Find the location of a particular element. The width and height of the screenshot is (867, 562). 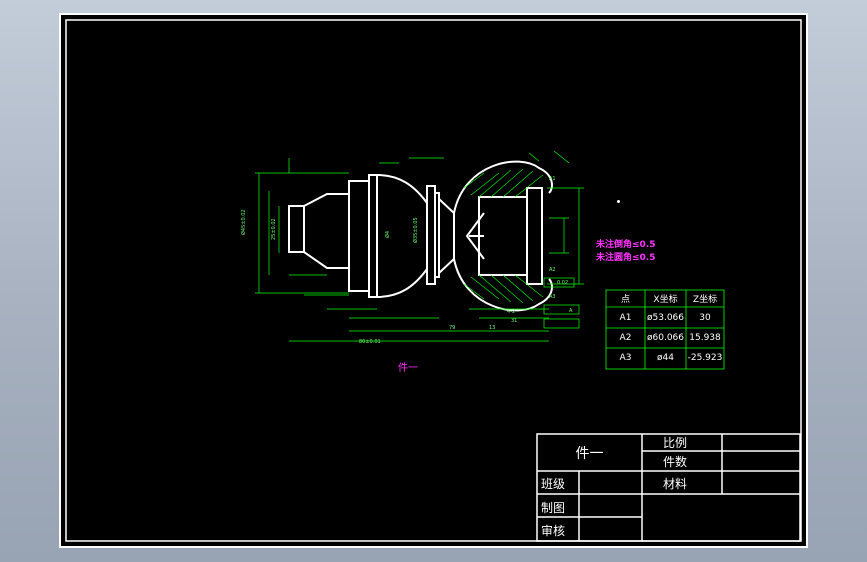

title-scale-label: 比例 is located at coordinates (675, 443).